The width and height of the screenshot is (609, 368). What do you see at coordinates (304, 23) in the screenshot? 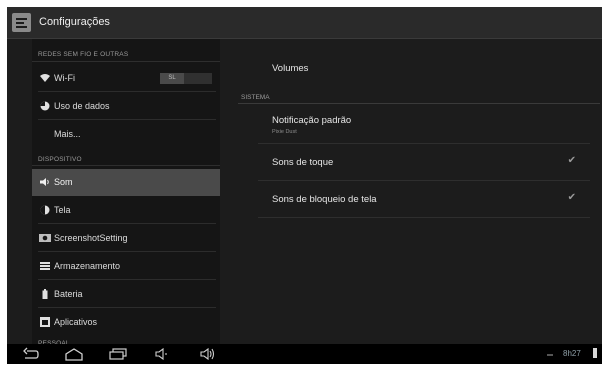
I see `action-bar: Configurações` at bounding box center [304, 23].